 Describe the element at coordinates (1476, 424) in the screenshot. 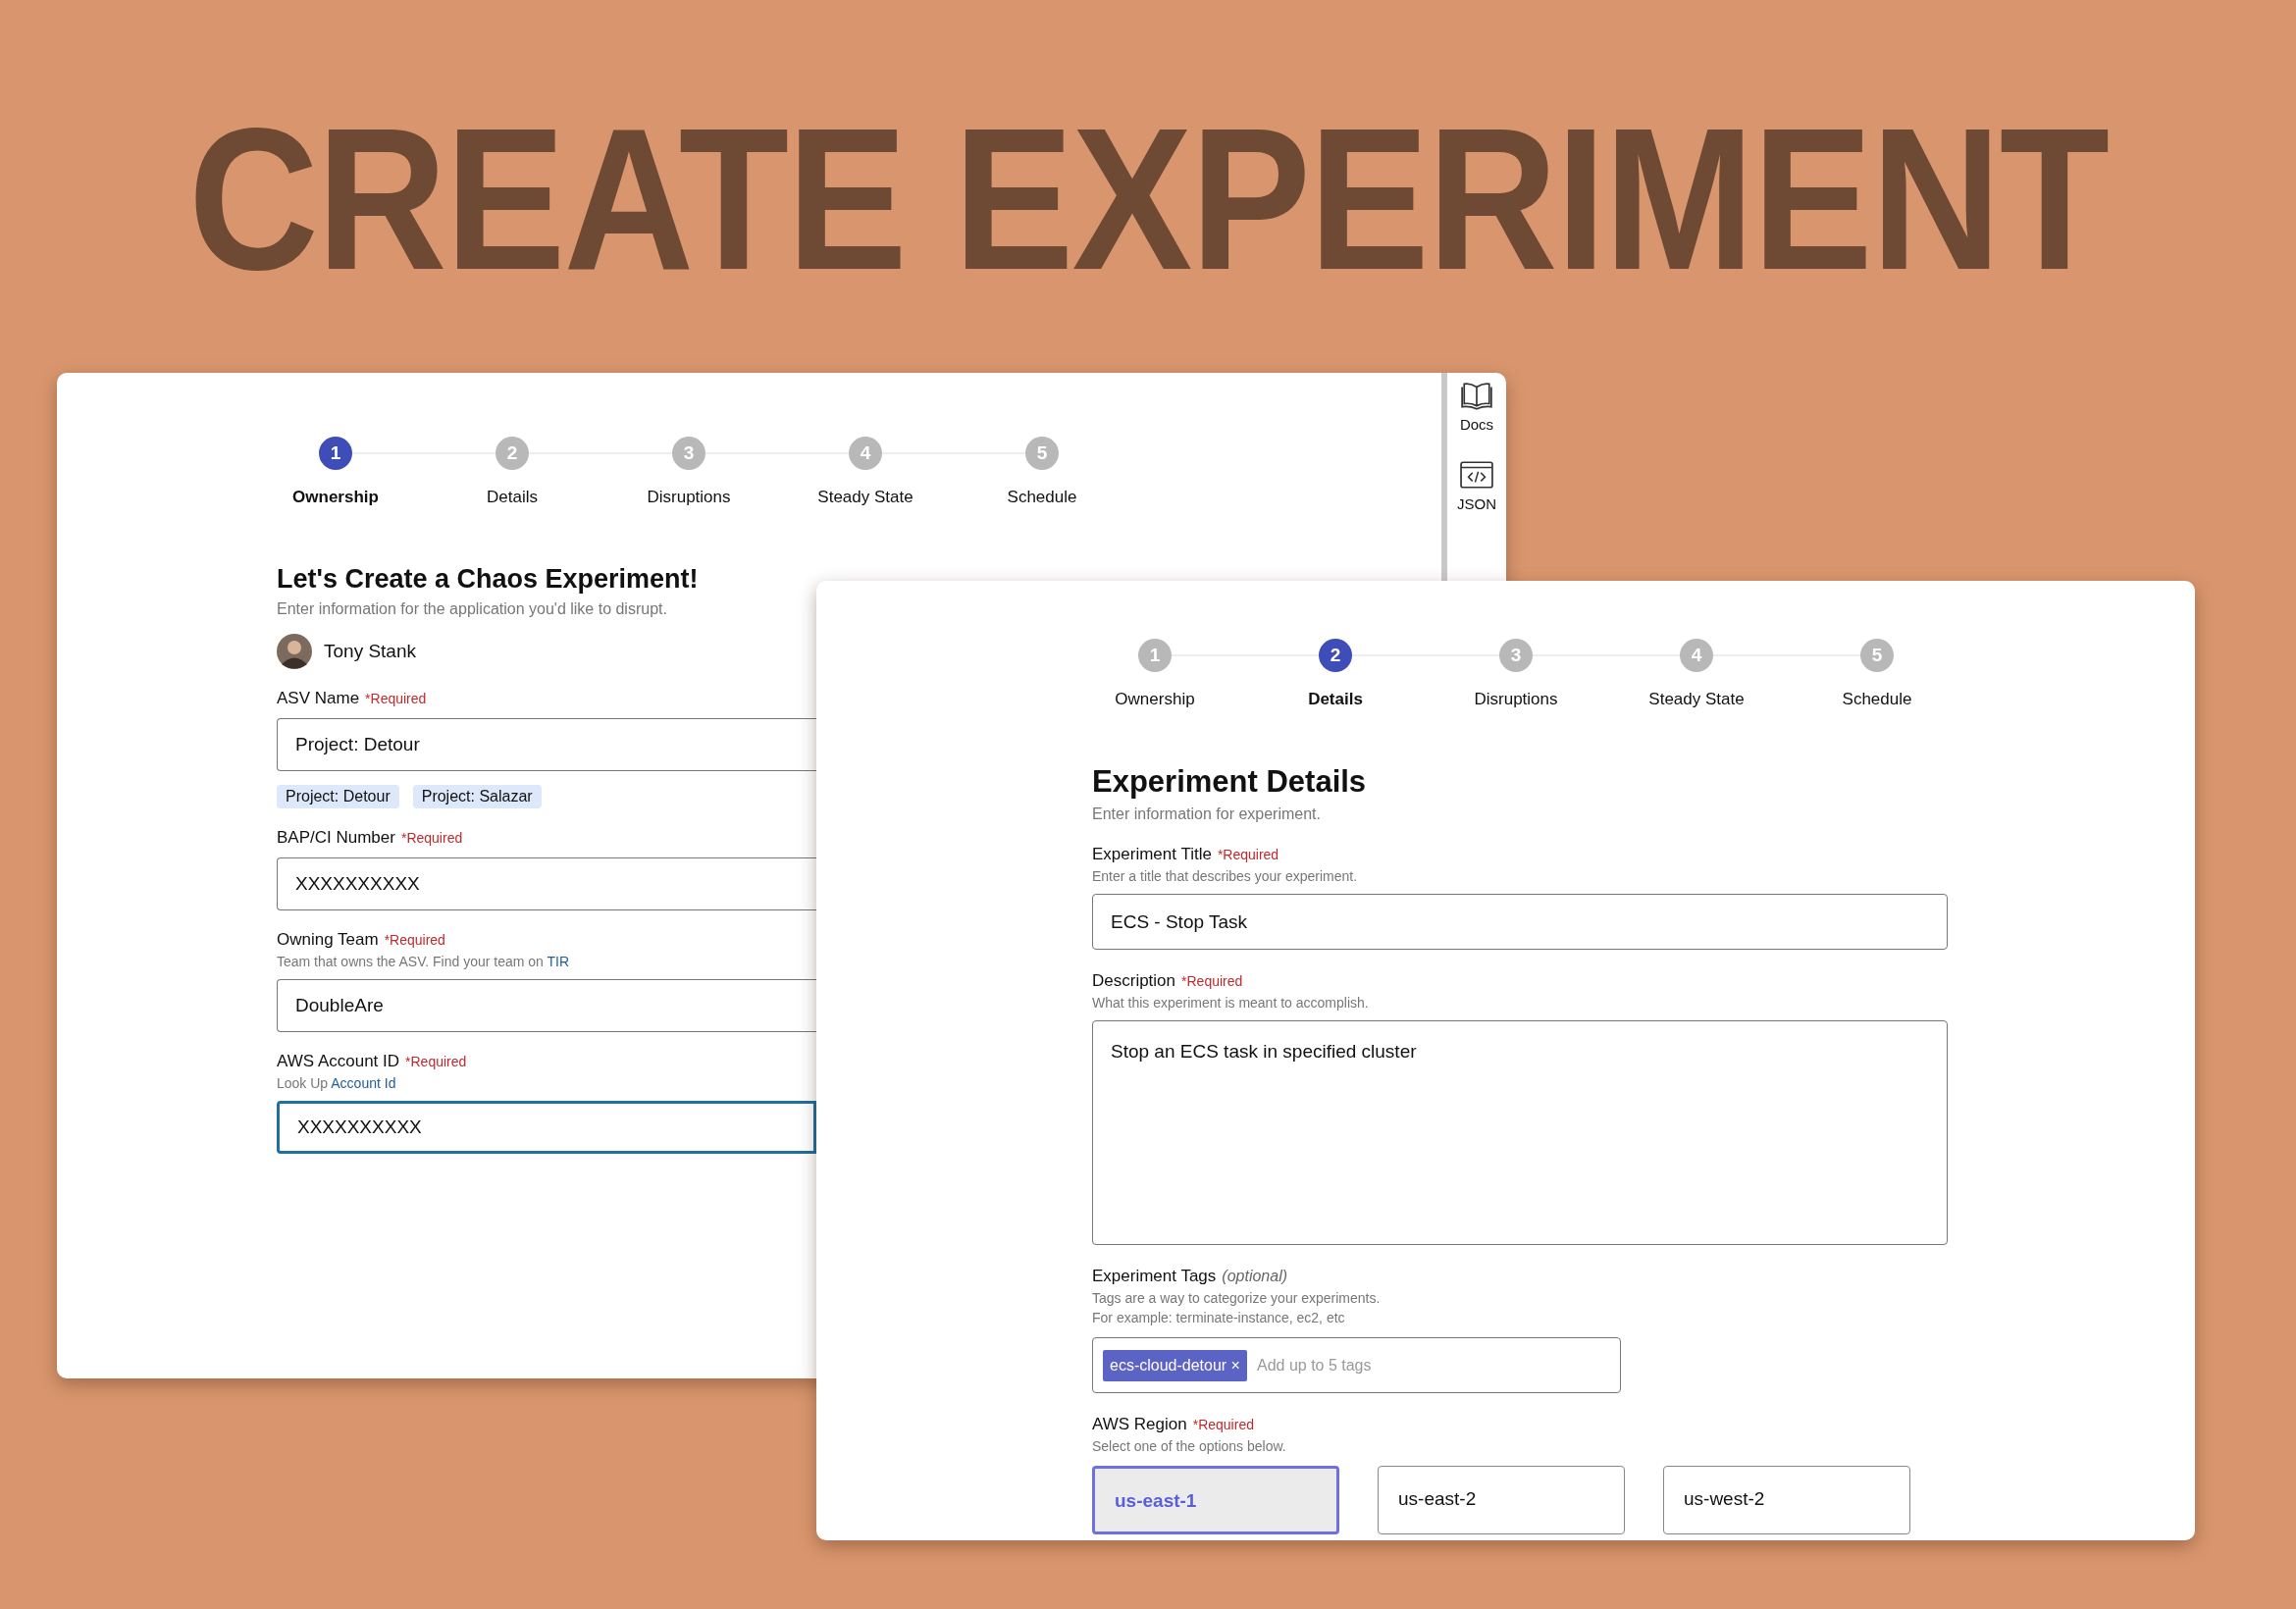

I see `side-label: Docs` at that location.